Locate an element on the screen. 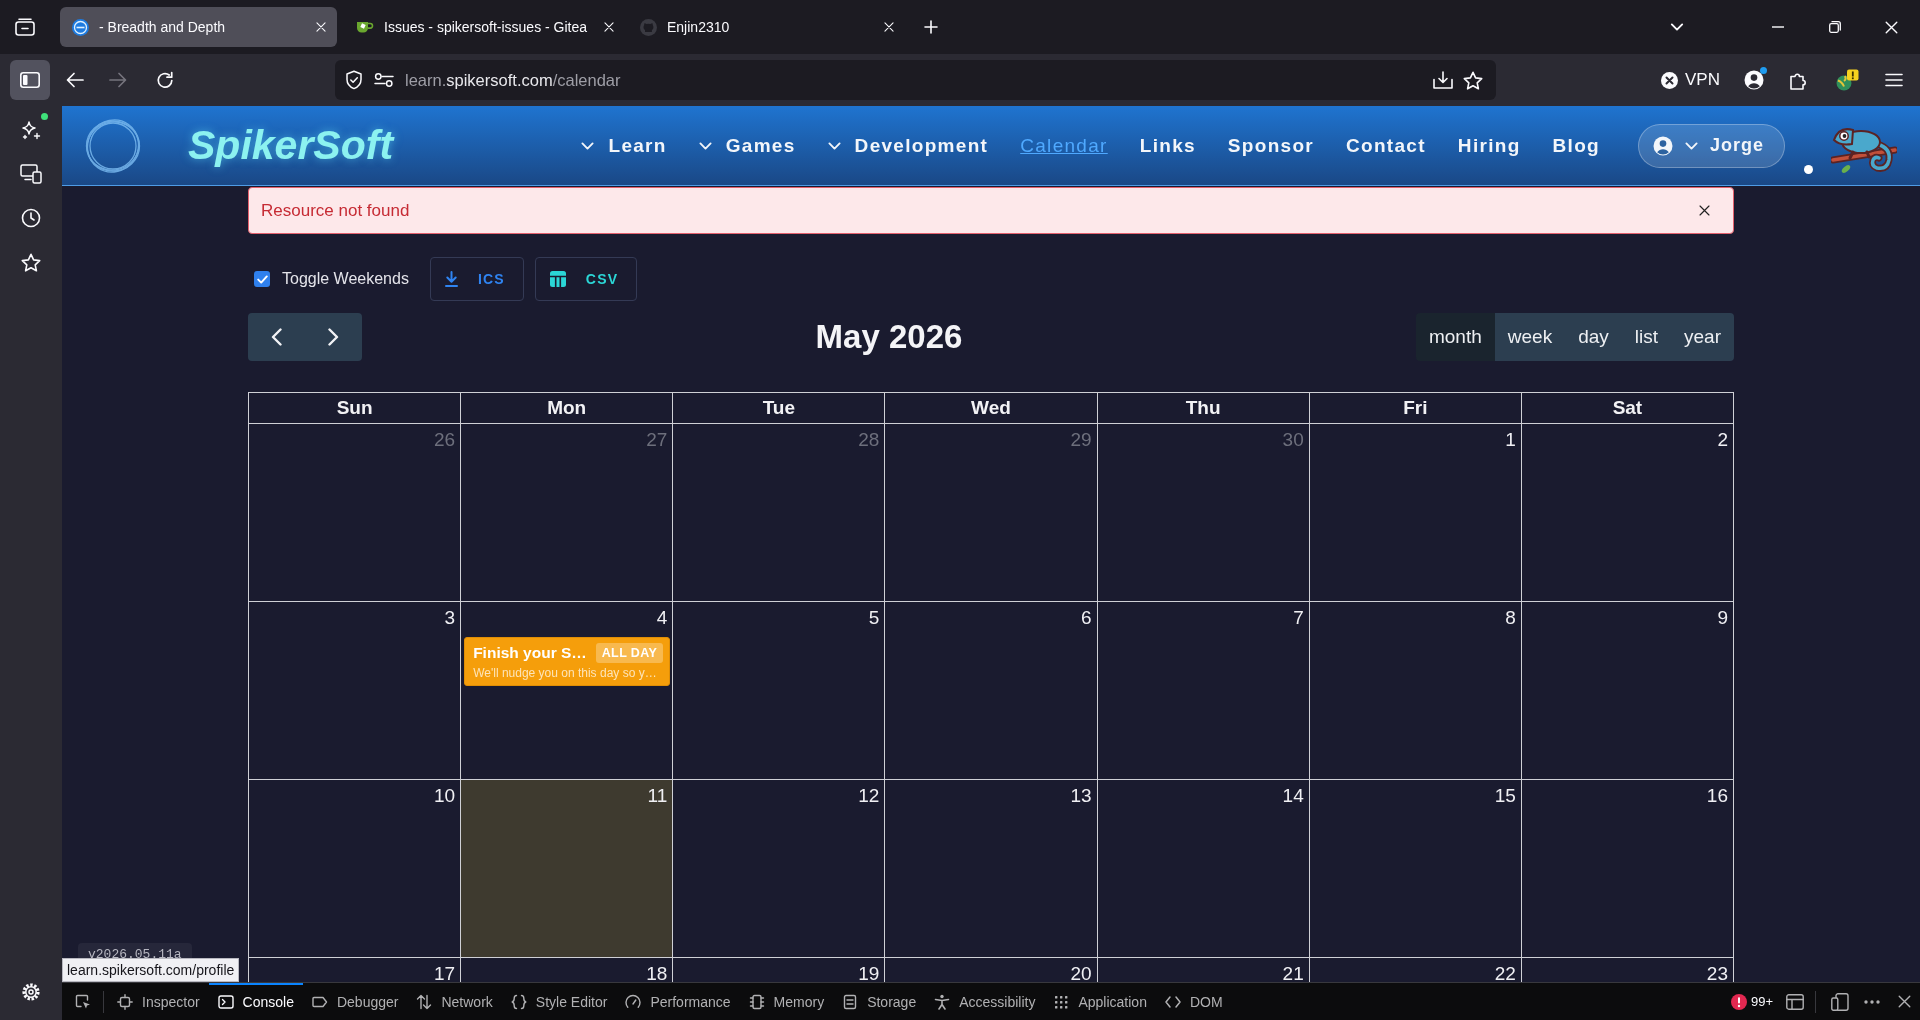 The height and width of the screenshot is (1020, 1920). chip-icon is located at coordinates (756, 1001).